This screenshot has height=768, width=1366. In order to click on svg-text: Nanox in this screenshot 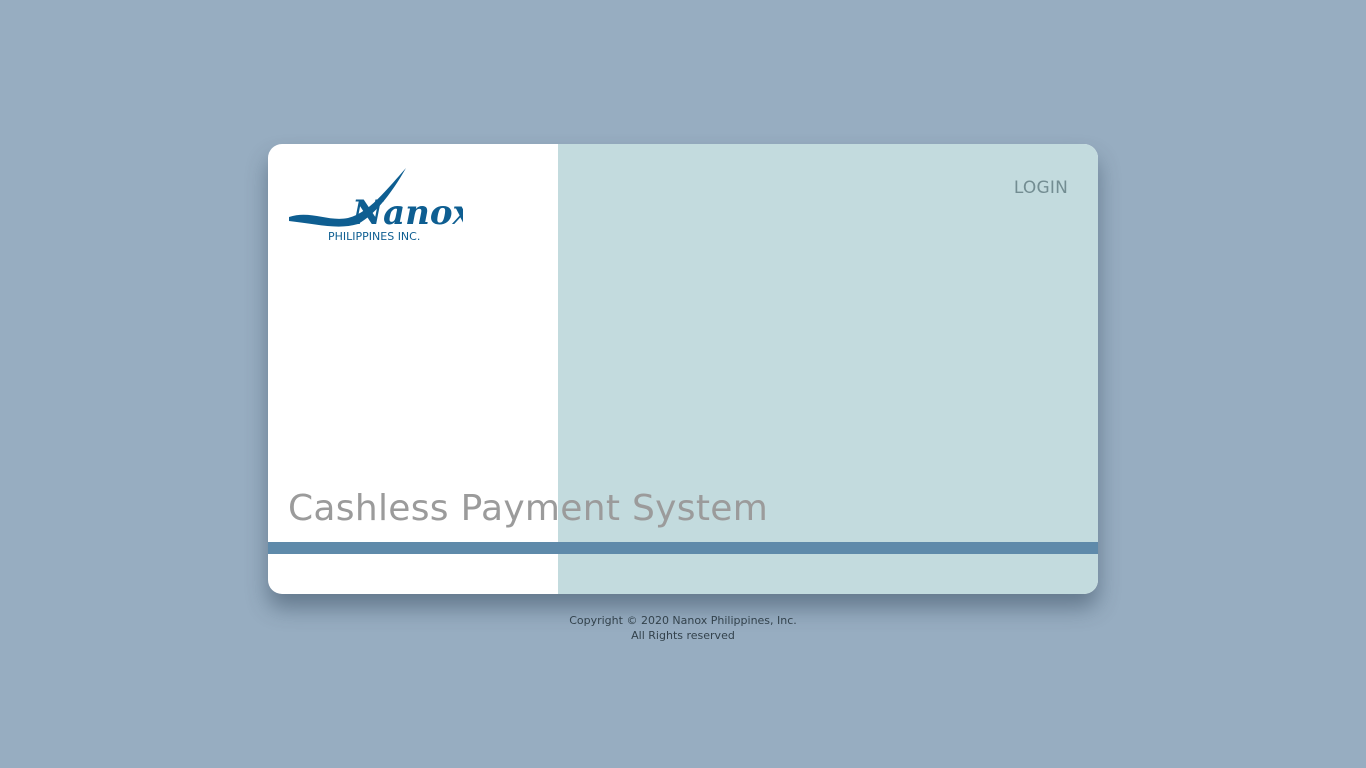, I will do `click(407, 213)`.